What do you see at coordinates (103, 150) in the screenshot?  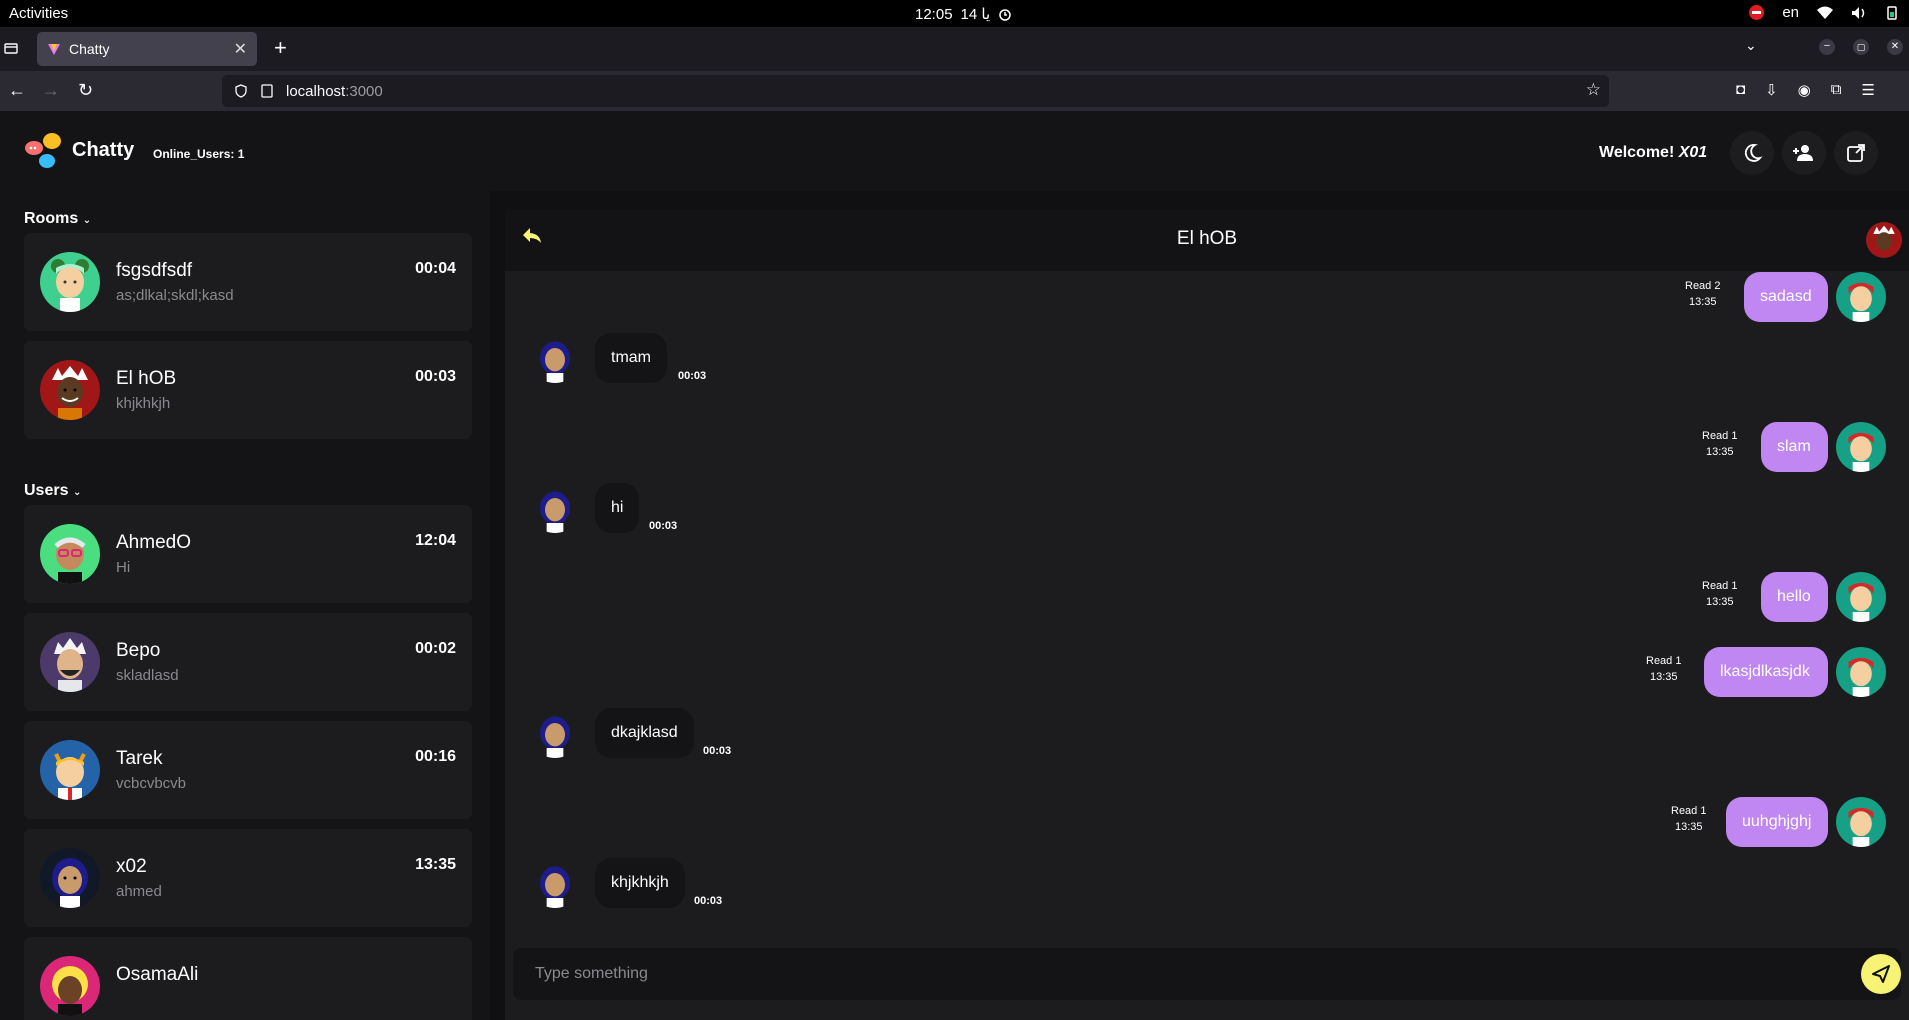 I see `brand-name: Chatty` at bounding box center [103, 150].